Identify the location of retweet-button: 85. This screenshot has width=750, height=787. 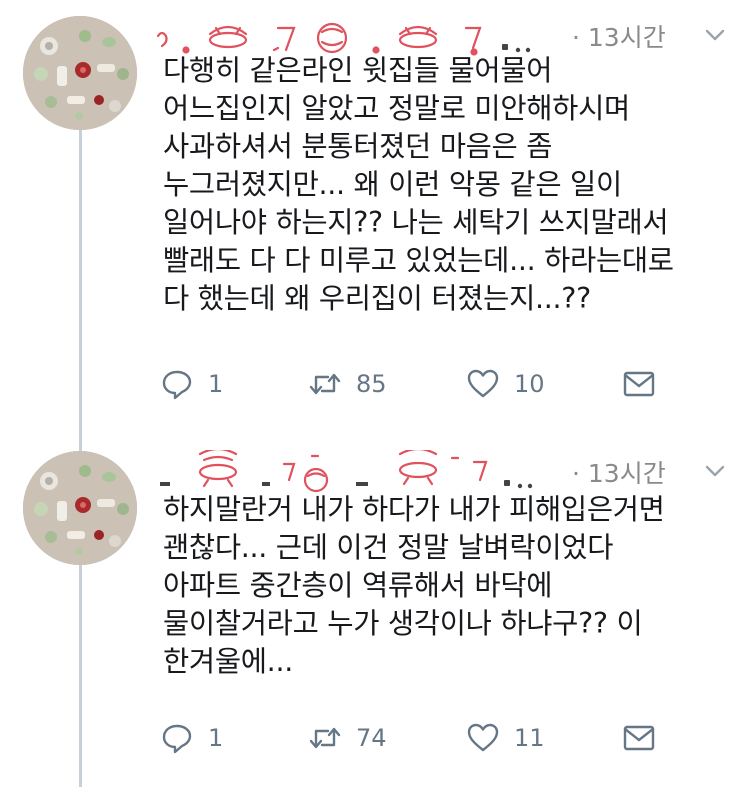
(347, 384).